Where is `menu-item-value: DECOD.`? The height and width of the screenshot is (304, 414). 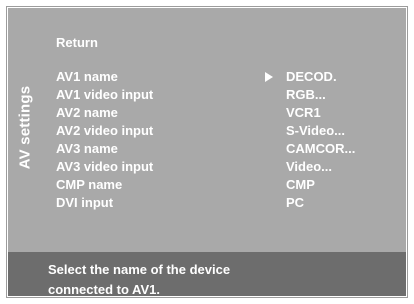 menu-item-value: DECOD. is located at coordinates (311, 76).